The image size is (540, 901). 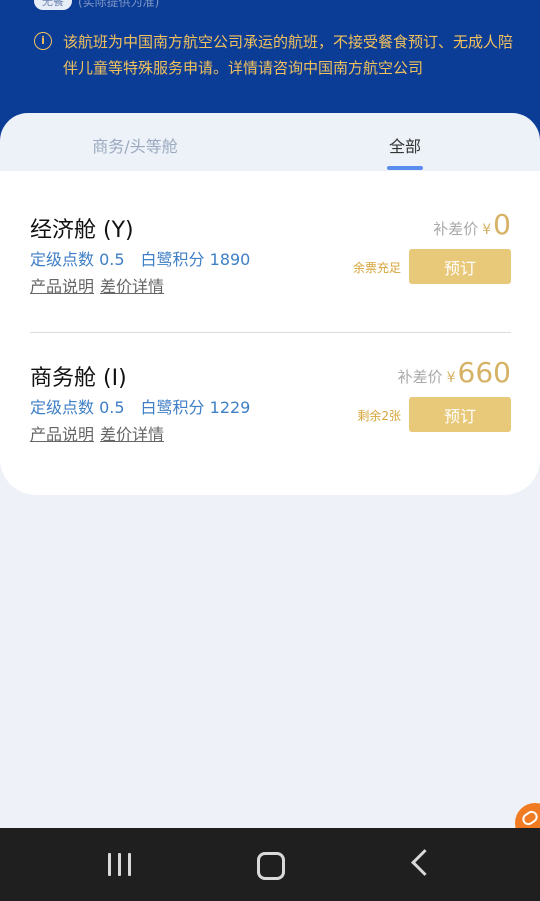 I want to click on meal-info: 无餐 (实际提供为准), so click(x=96, y=5).